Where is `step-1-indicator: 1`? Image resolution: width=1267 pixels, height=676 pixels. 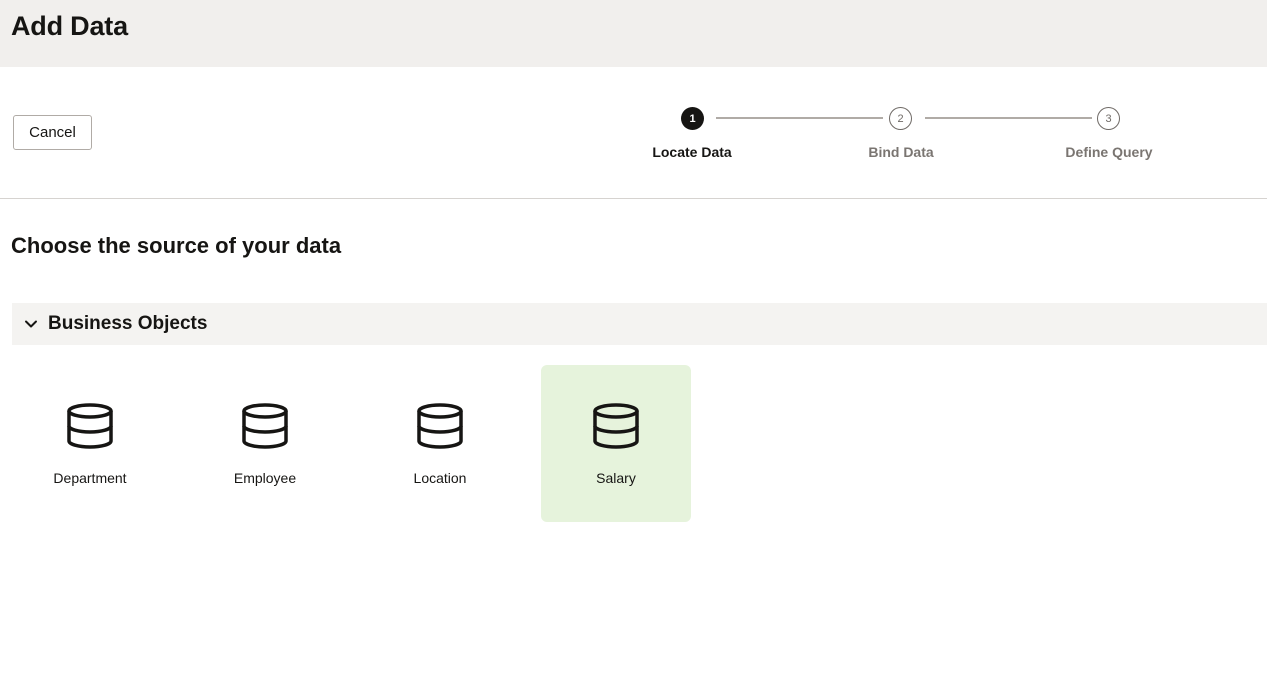 step-1-indicator: 1 is located at coordinates (692, 118).